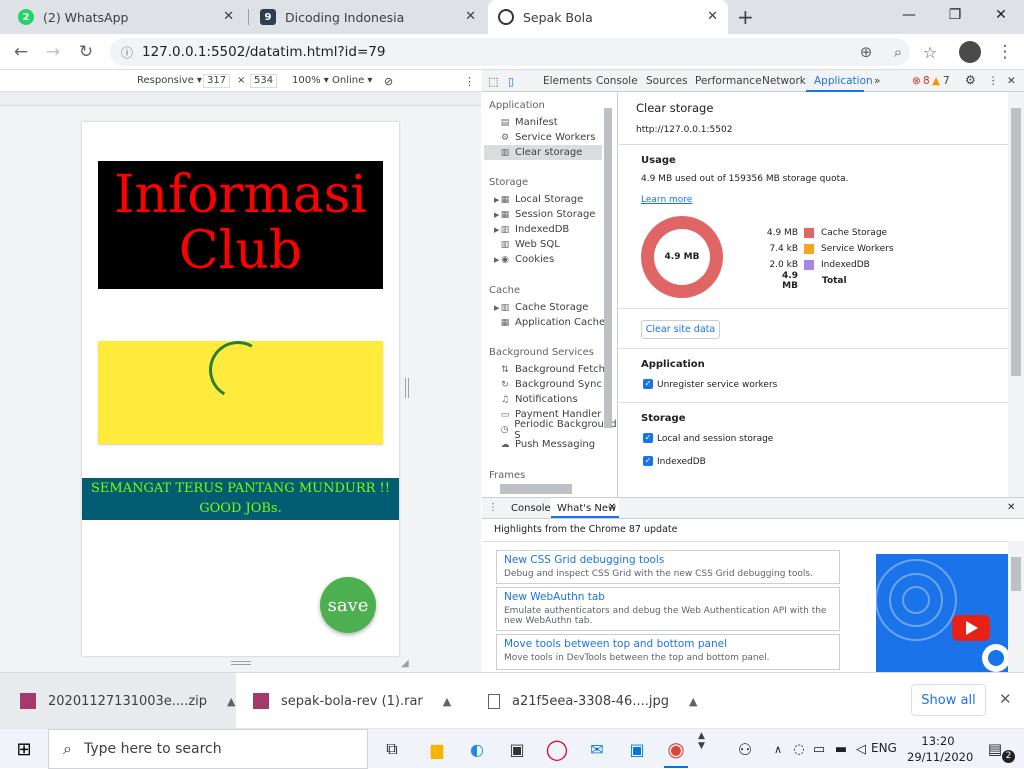 Image resolution: width=1024 pixels, height=769 pixels. Describe the element at coordinates (556, 229) in the screenshot. I see `sidebar-item-indexeddb: ▶ ▥ IndexedDB` at that location.